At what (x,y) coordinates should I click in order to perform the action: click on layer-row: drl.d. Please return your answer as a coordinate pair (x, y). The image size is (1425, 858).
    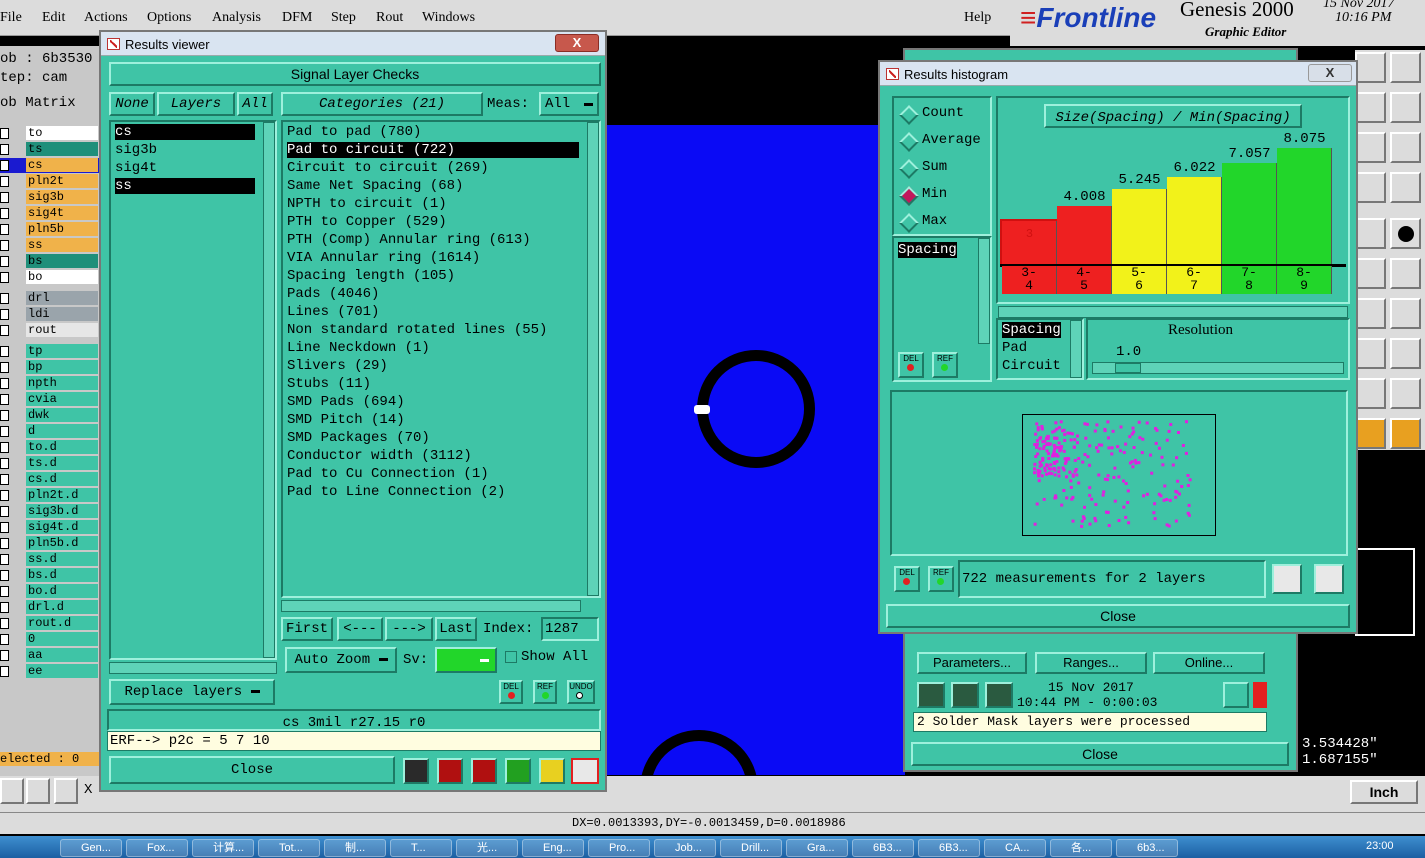
    Looking at the image, I should click on (50, 607).